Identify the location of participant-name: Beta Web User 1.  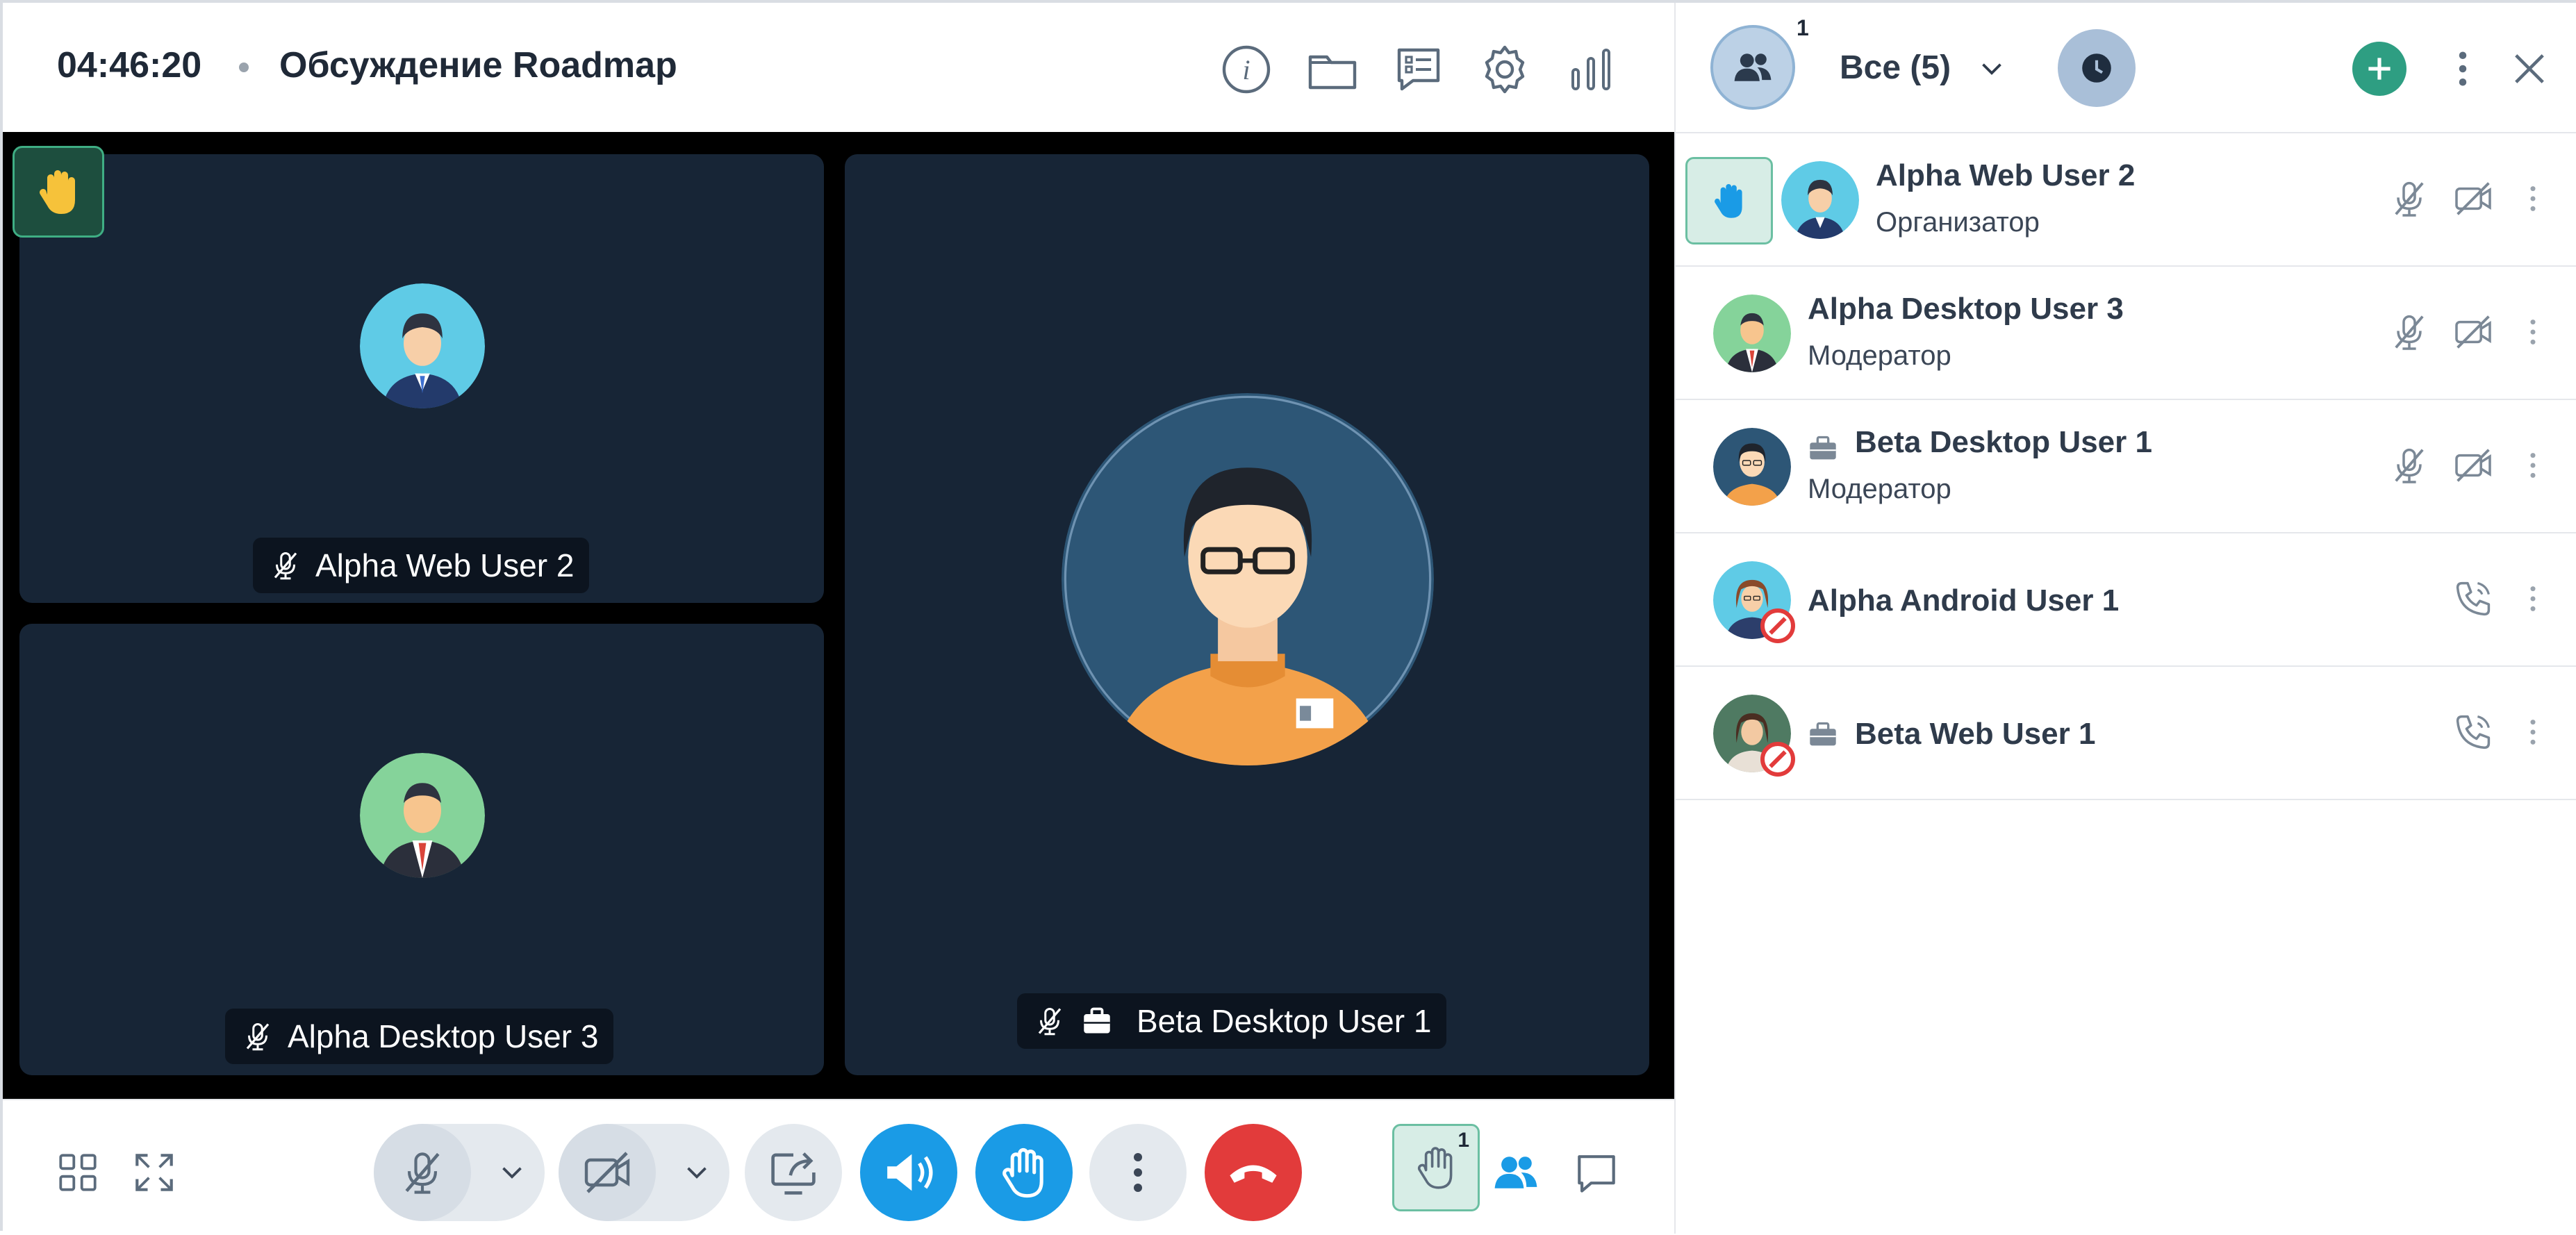
(1976, 734).